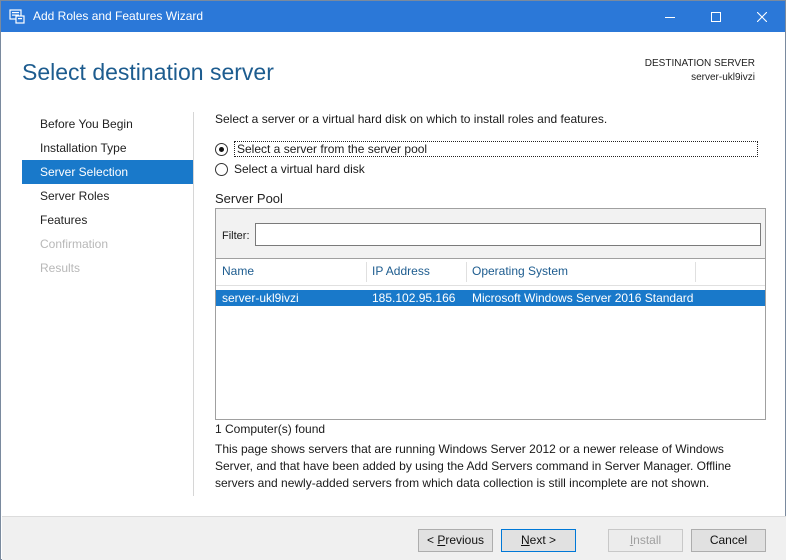 This screenshot has height=560, width=786. I want to click on column-header-ip-address: IP Address, so click(416, 273).